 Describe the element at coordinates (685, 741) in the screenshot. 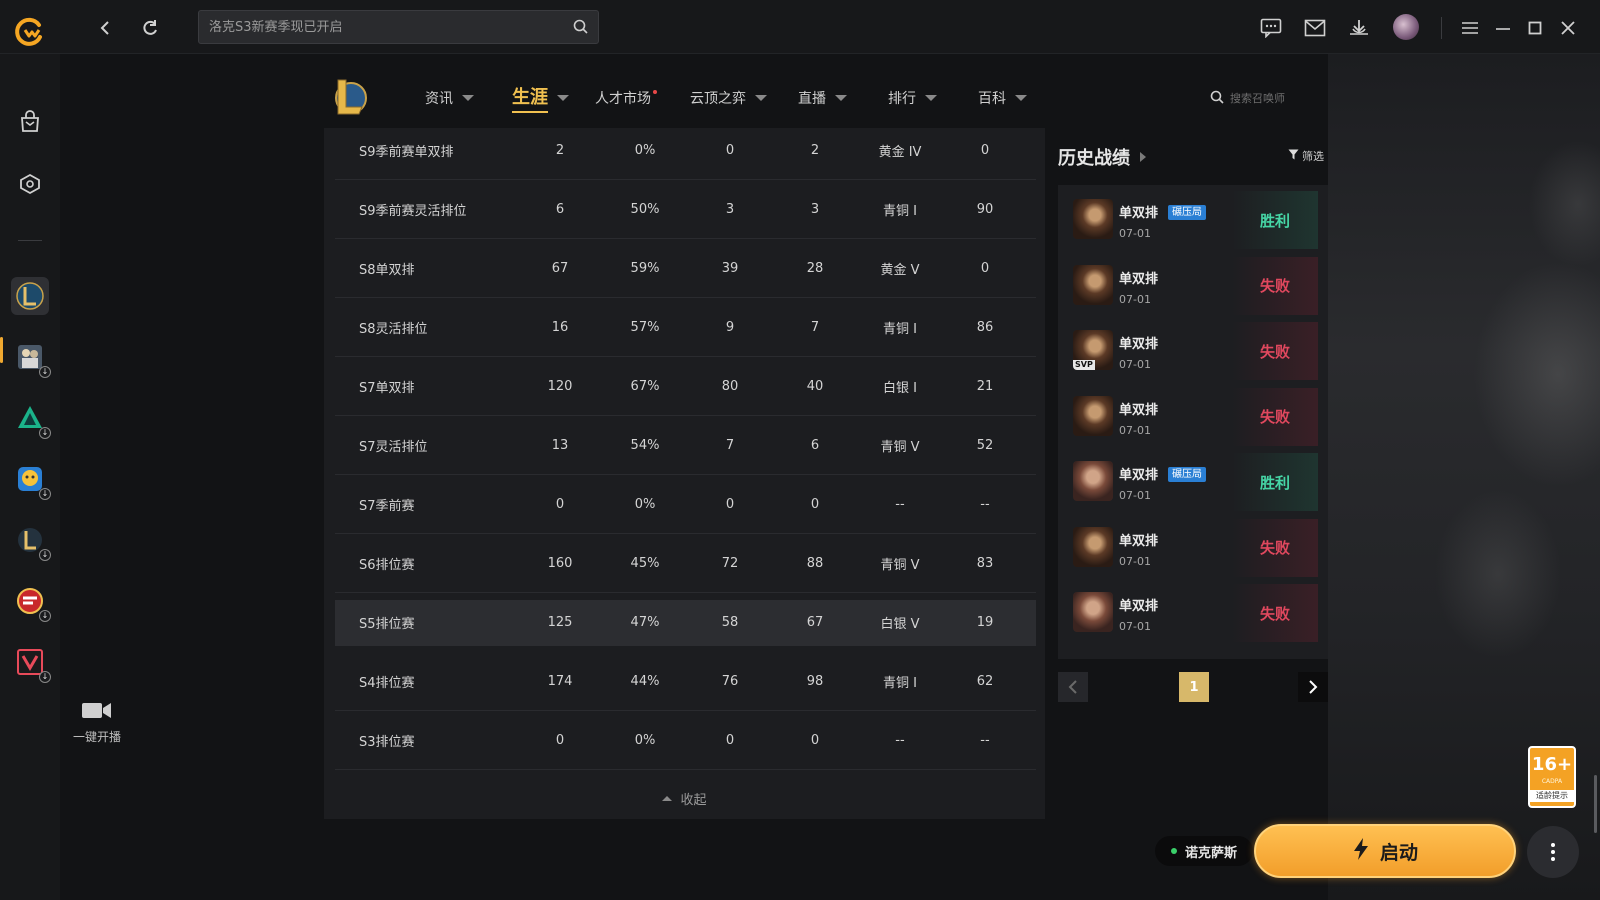

I see `table-row: S3排位赛 0 0% 0 0 -- --` at that location.